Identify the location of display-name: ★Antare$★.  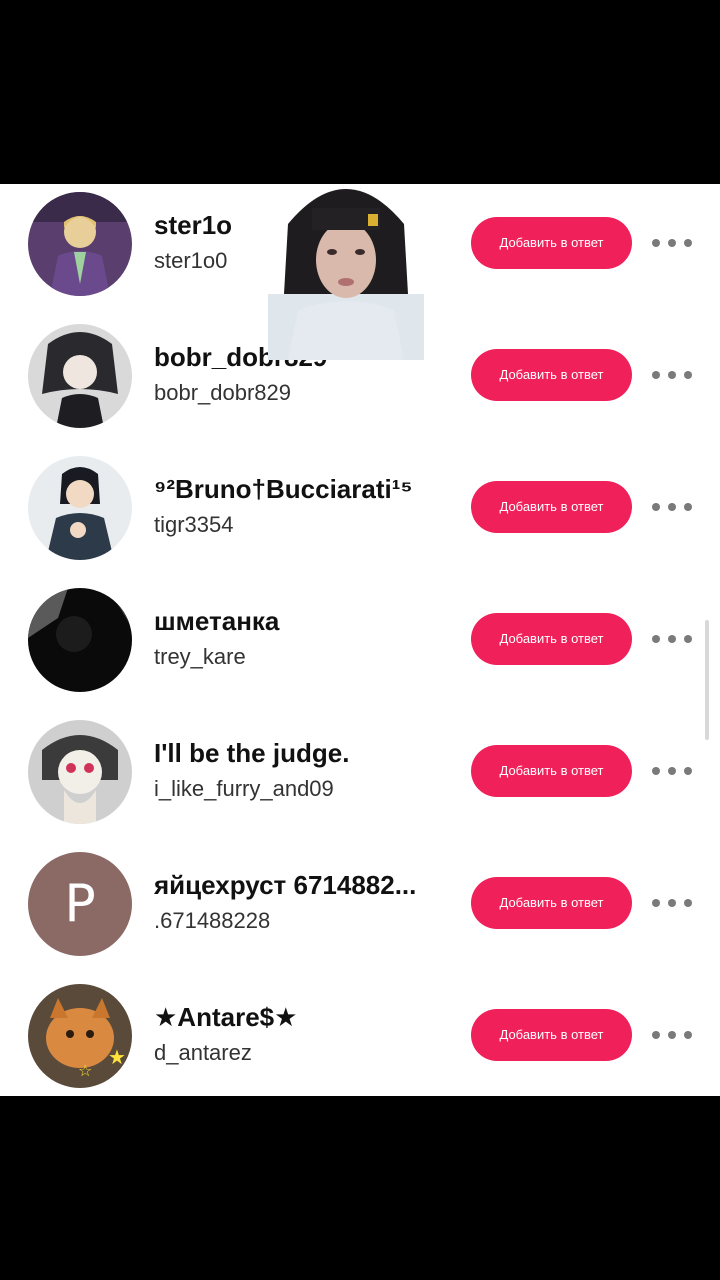
(226, 1017).